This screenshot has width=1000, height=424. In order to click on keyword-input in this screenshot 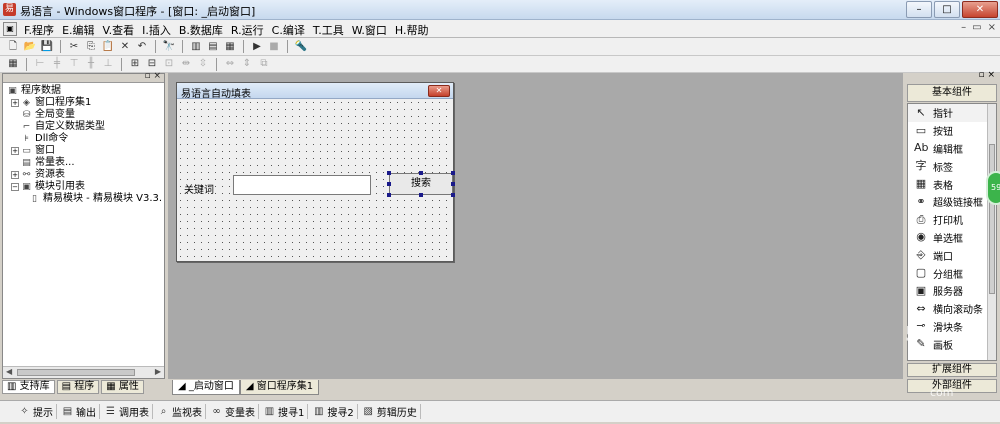, I will do `click(302, 185)`.